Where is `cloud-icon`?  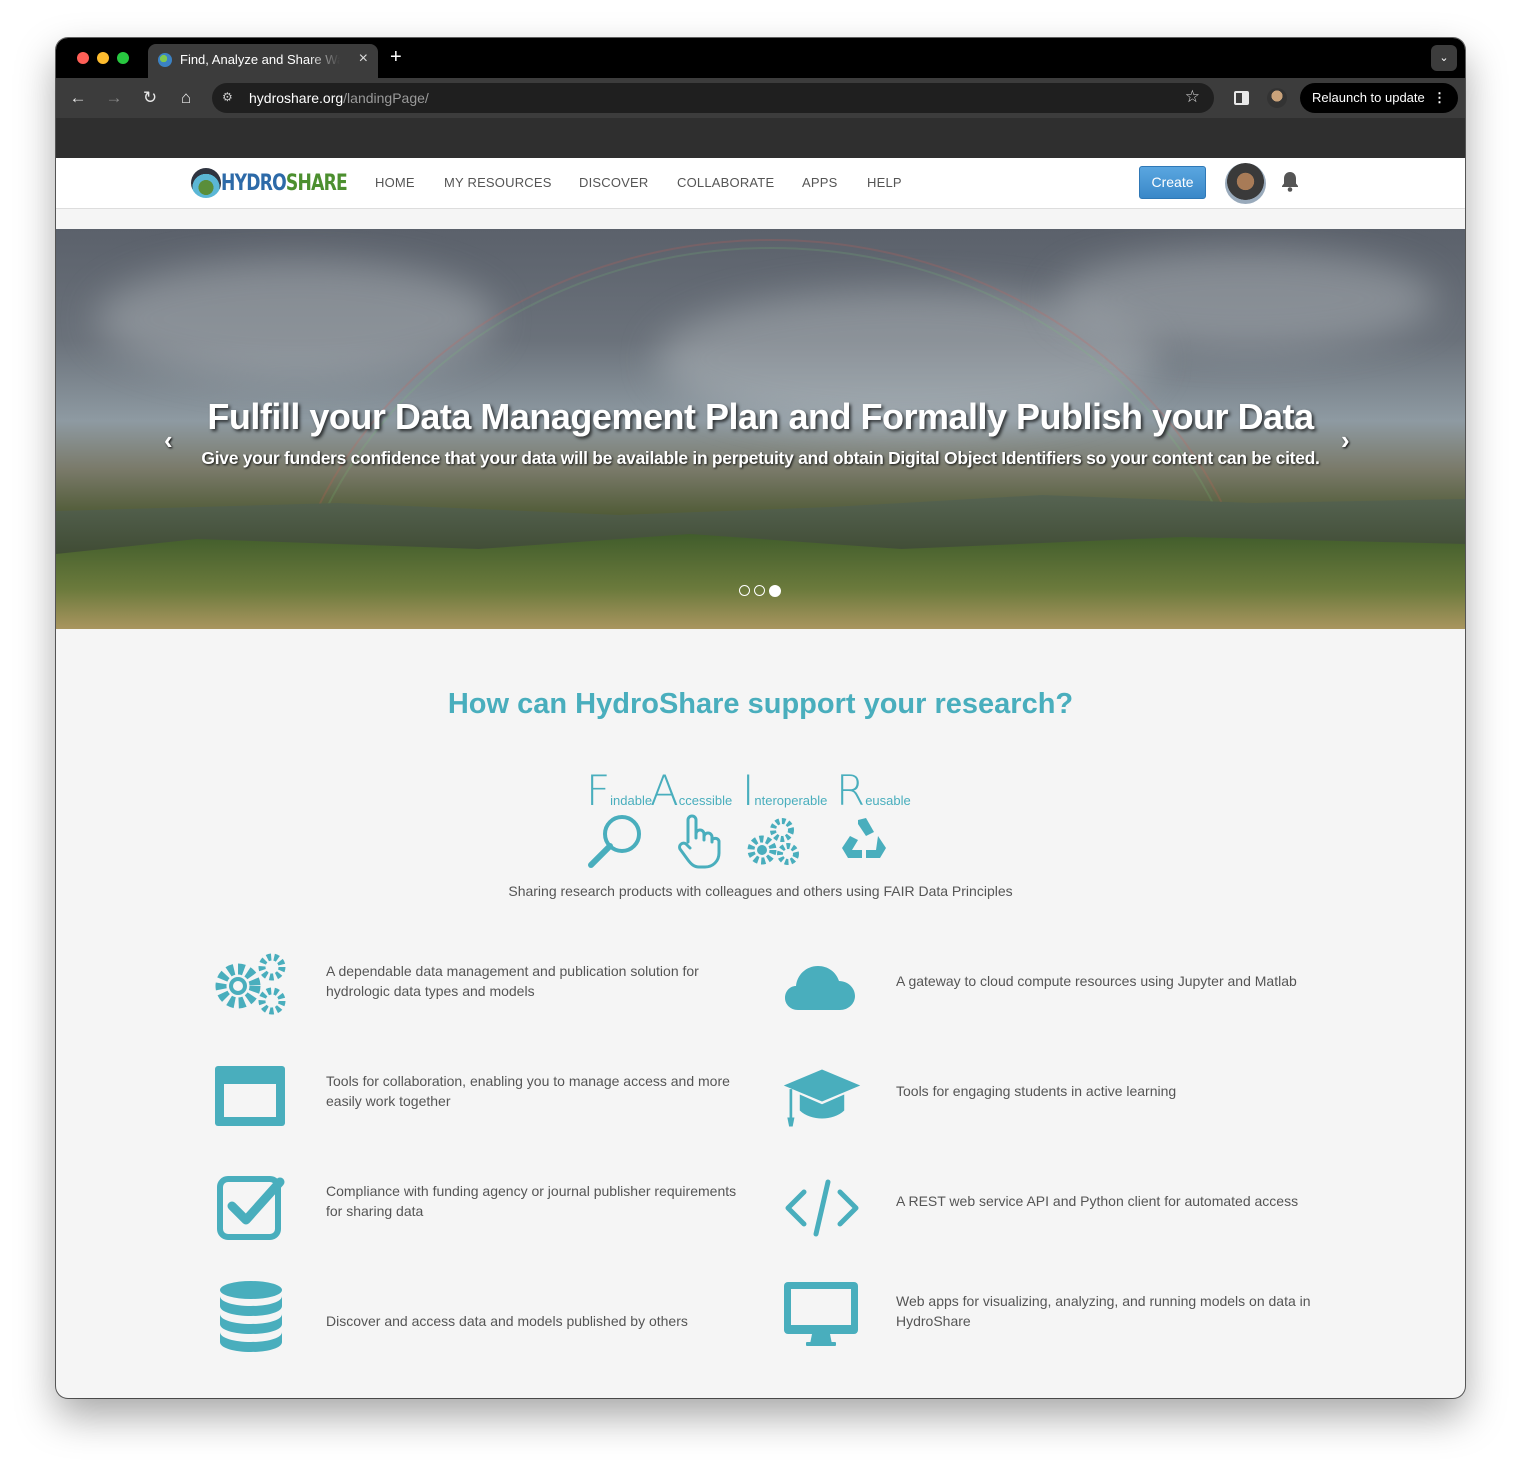 cloud-icon is located at coordinates (822, 988).